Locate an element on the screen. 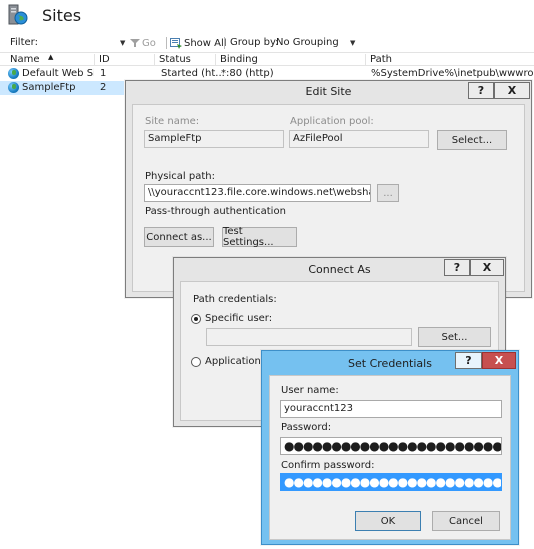 The width and height of the screenshot is (534, 549). site-id: 2 is located at coordinates (103, 87).